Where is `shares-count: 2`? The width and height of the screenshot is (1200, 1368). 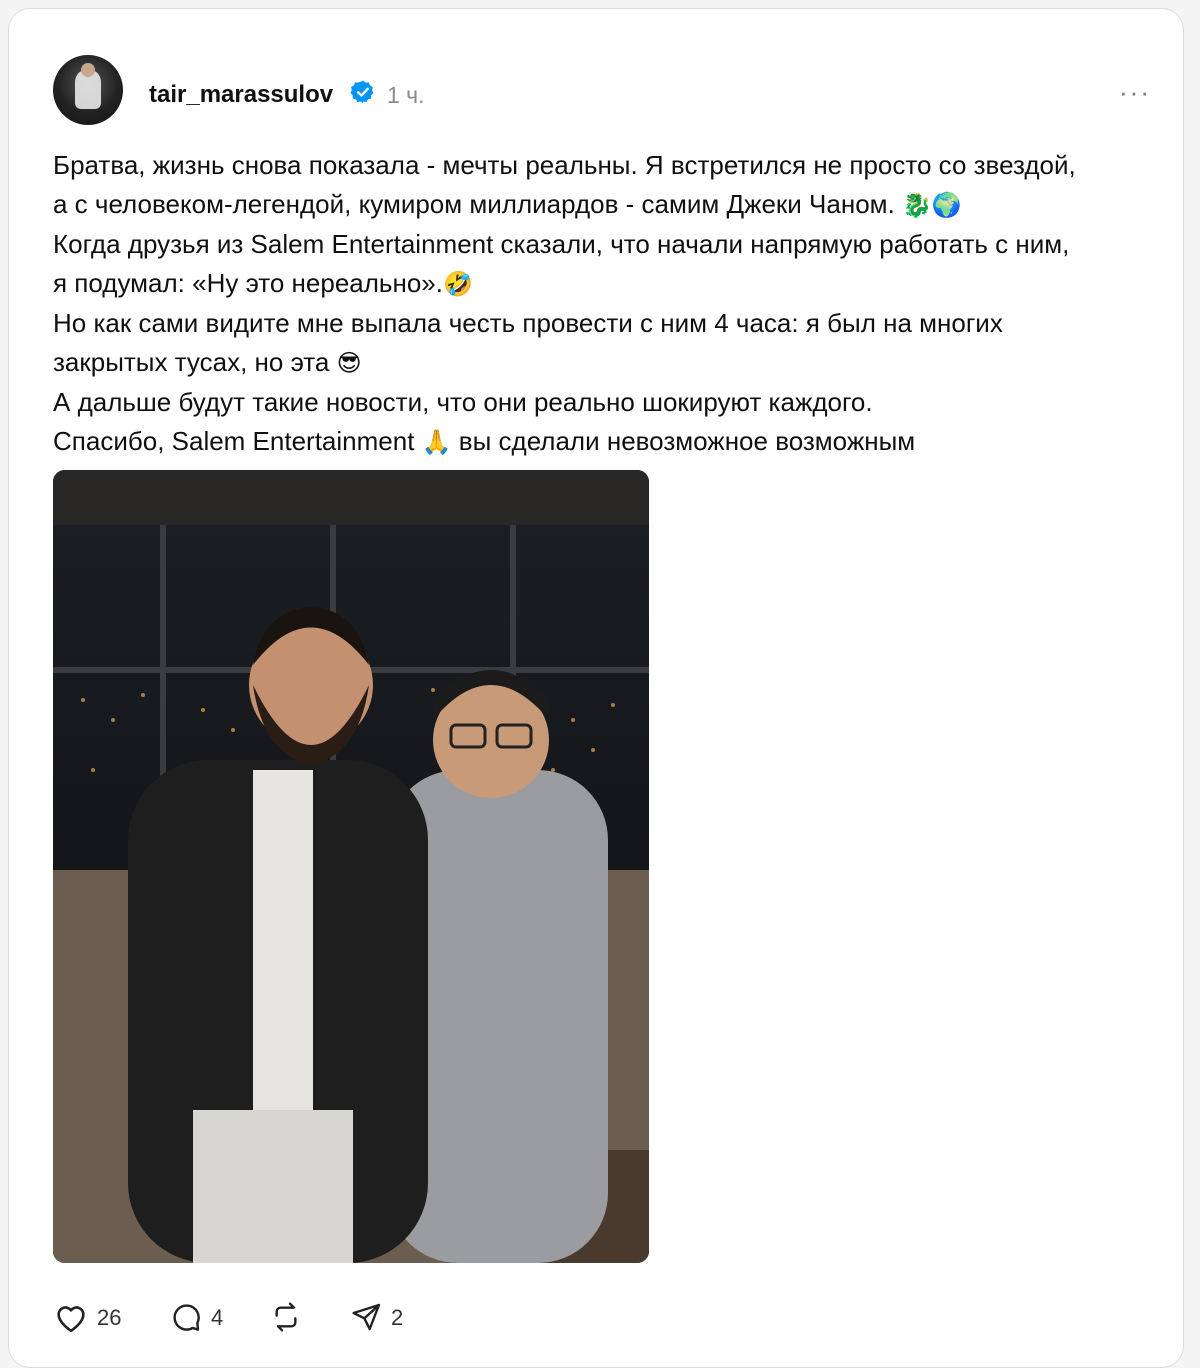 shares-count: 2 is located at coordinates (397, 1317).